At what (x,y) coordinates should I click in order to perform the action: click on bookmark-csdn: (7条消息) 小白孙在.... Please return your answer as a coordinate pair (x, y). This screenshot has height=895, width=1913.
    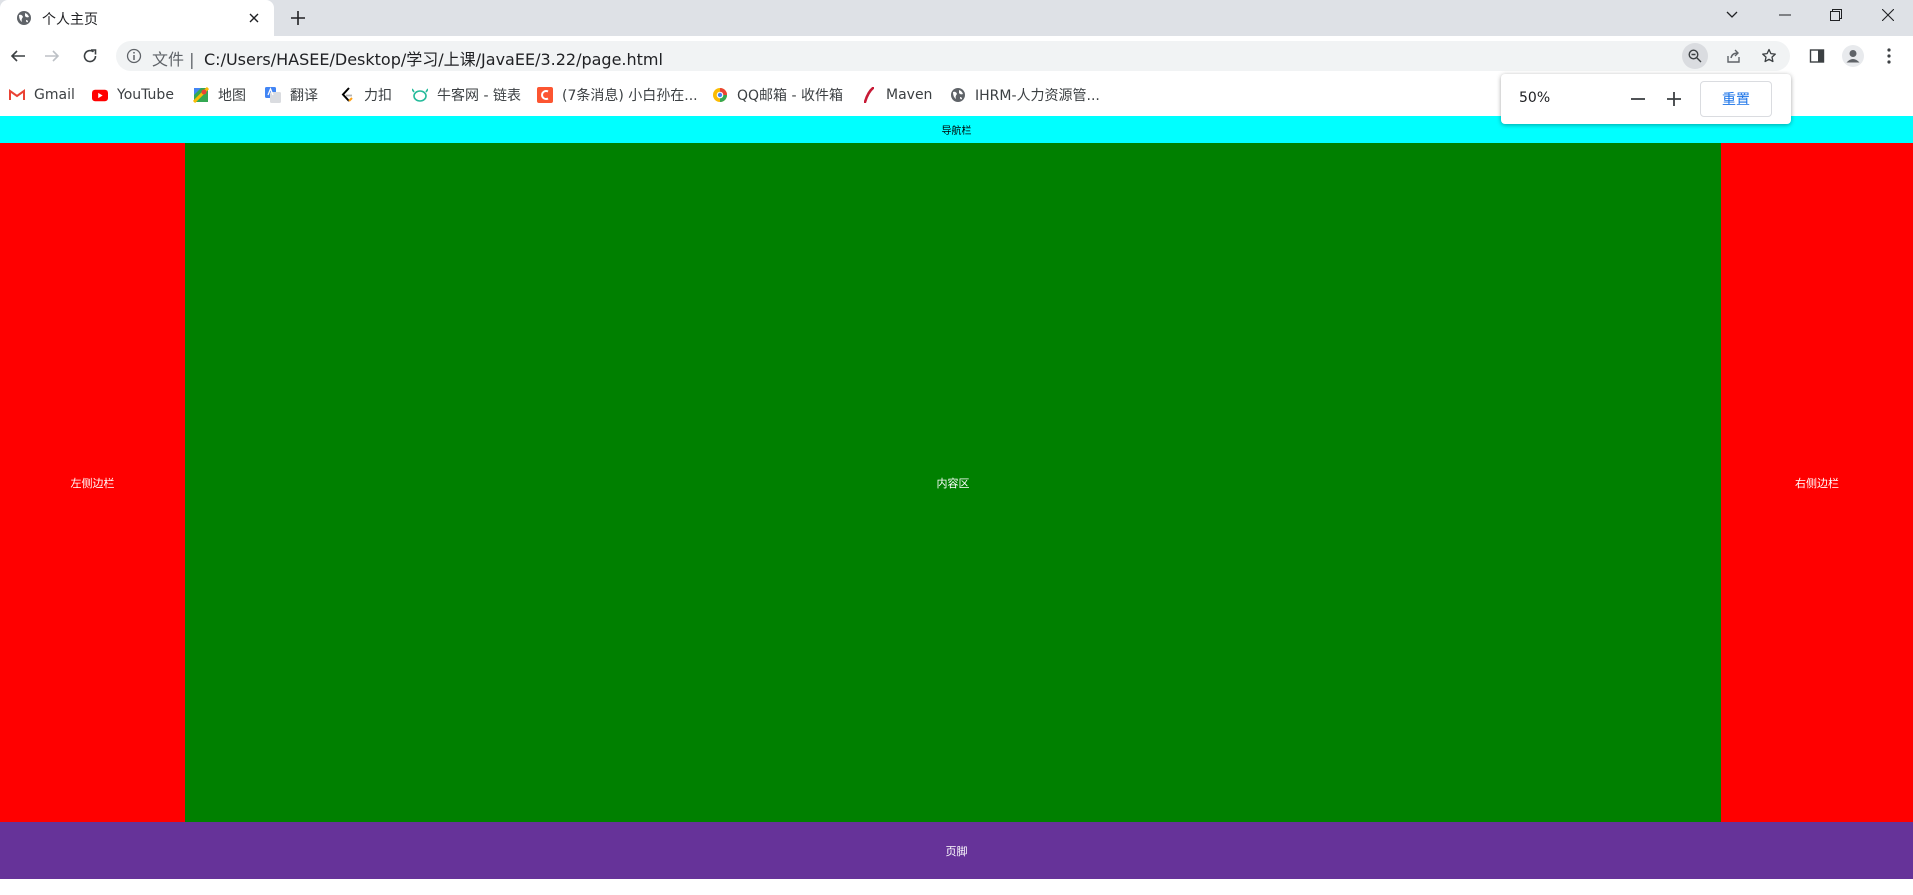
    Looking at the image, I should click on (617, 95).